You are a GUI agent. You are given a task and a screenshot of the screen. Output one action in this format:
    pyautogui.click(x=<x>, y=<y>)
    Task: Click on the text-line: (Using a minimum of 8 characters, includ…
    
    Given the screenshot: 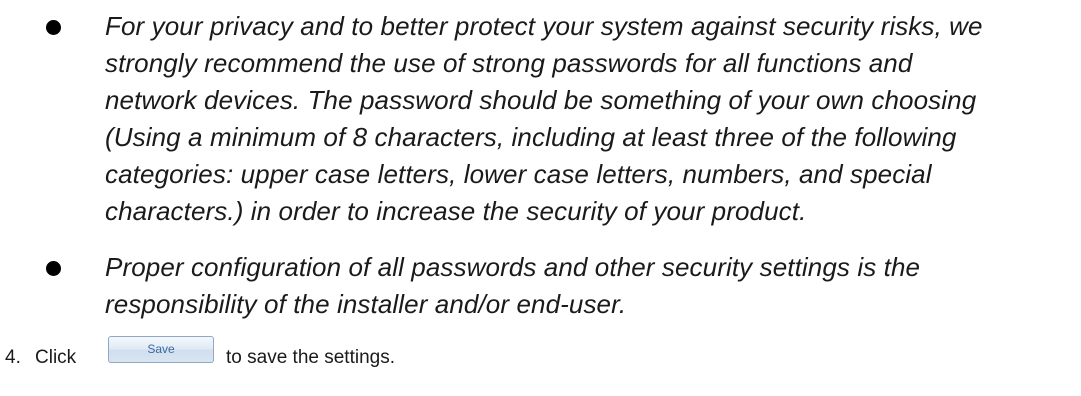 What is the action you would take?
    pyautogui.click(x=531, y=137)
    